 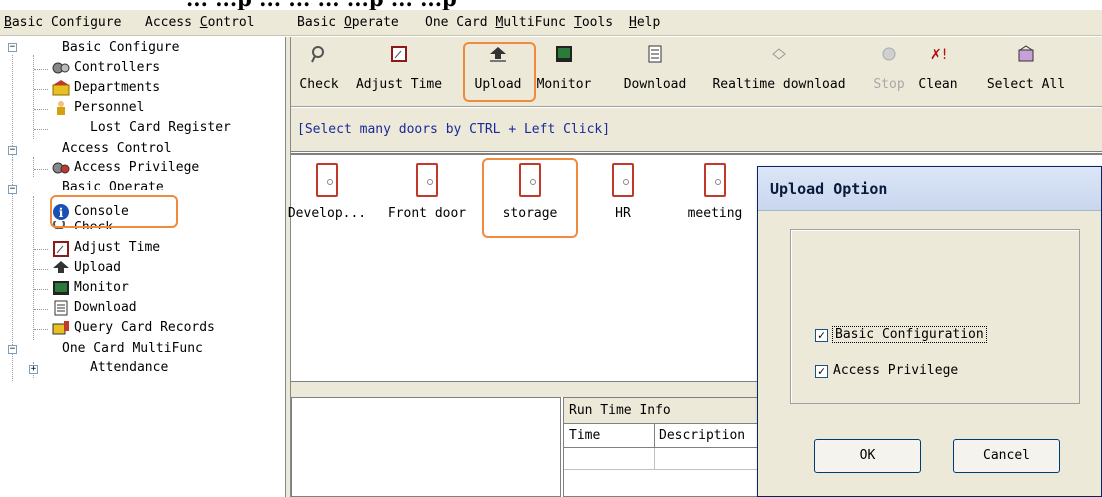 I want to click on tree-attendance: Attendance, so click(x=129, y=368).